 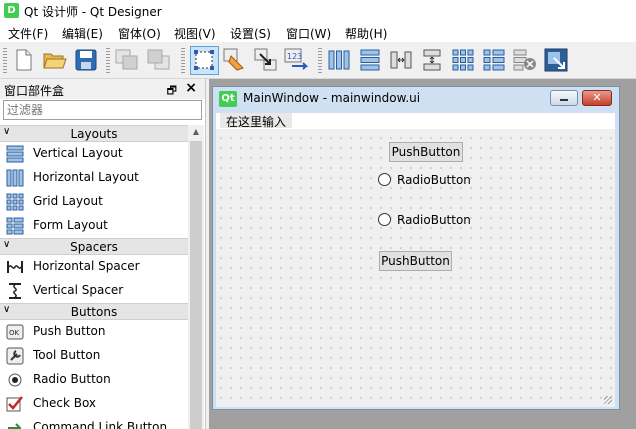 I want to click on push-button-icon: OK, so click(x=15, y=332).